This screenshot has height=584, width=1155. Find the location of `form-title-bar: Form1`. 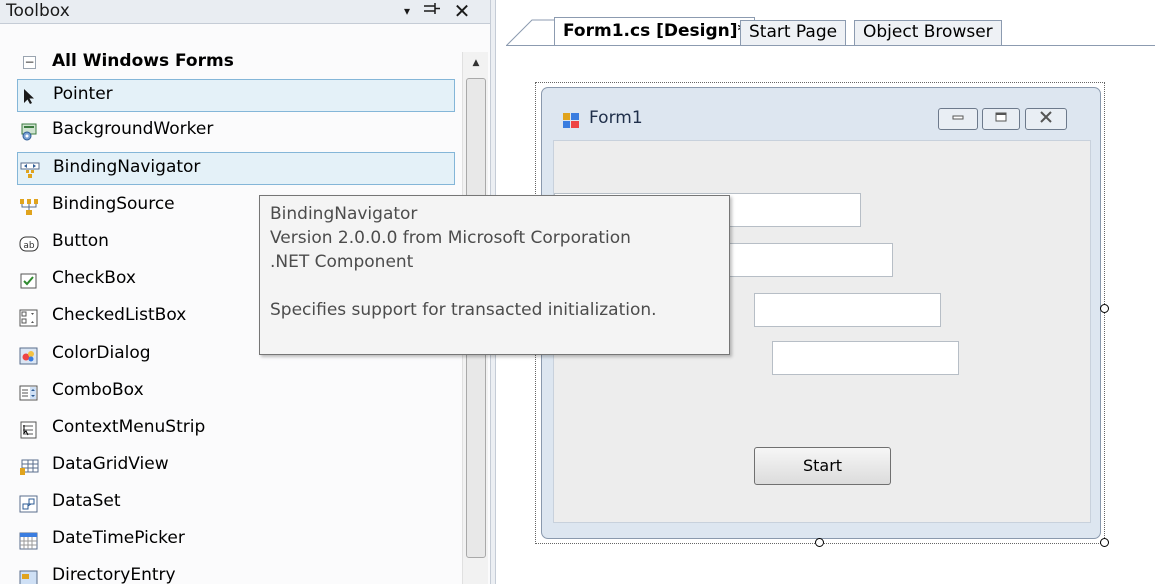

form-title-bar: Form1 is located at coordinates (821, 115).